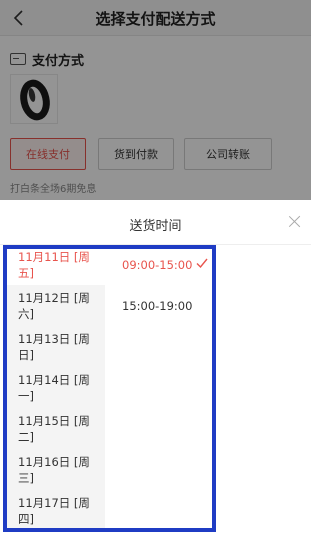  I want to click on time-slot: 15:00-19:00, so click(208, 306).